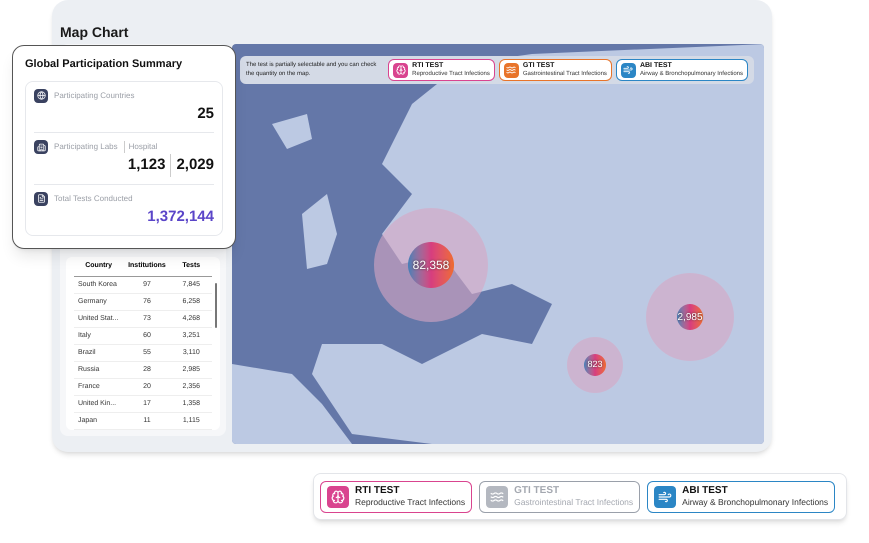 The image size is (869, 543). I want to click on test-name: GTI TEST, so click(537, 491).